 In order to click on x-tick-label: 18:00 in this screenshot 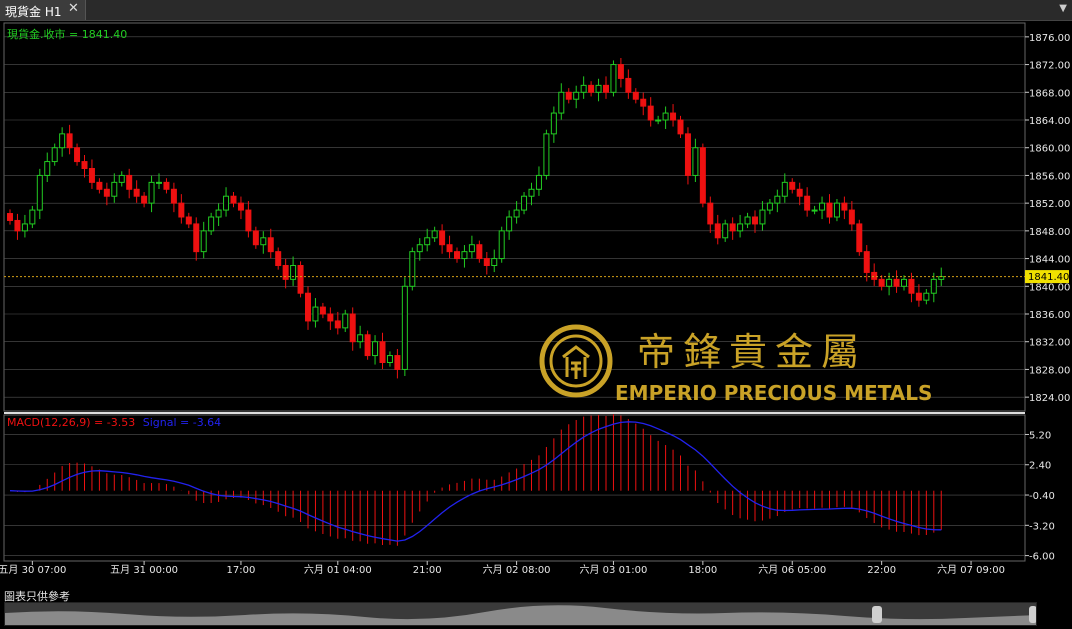, I will do `click(702, 570)`.